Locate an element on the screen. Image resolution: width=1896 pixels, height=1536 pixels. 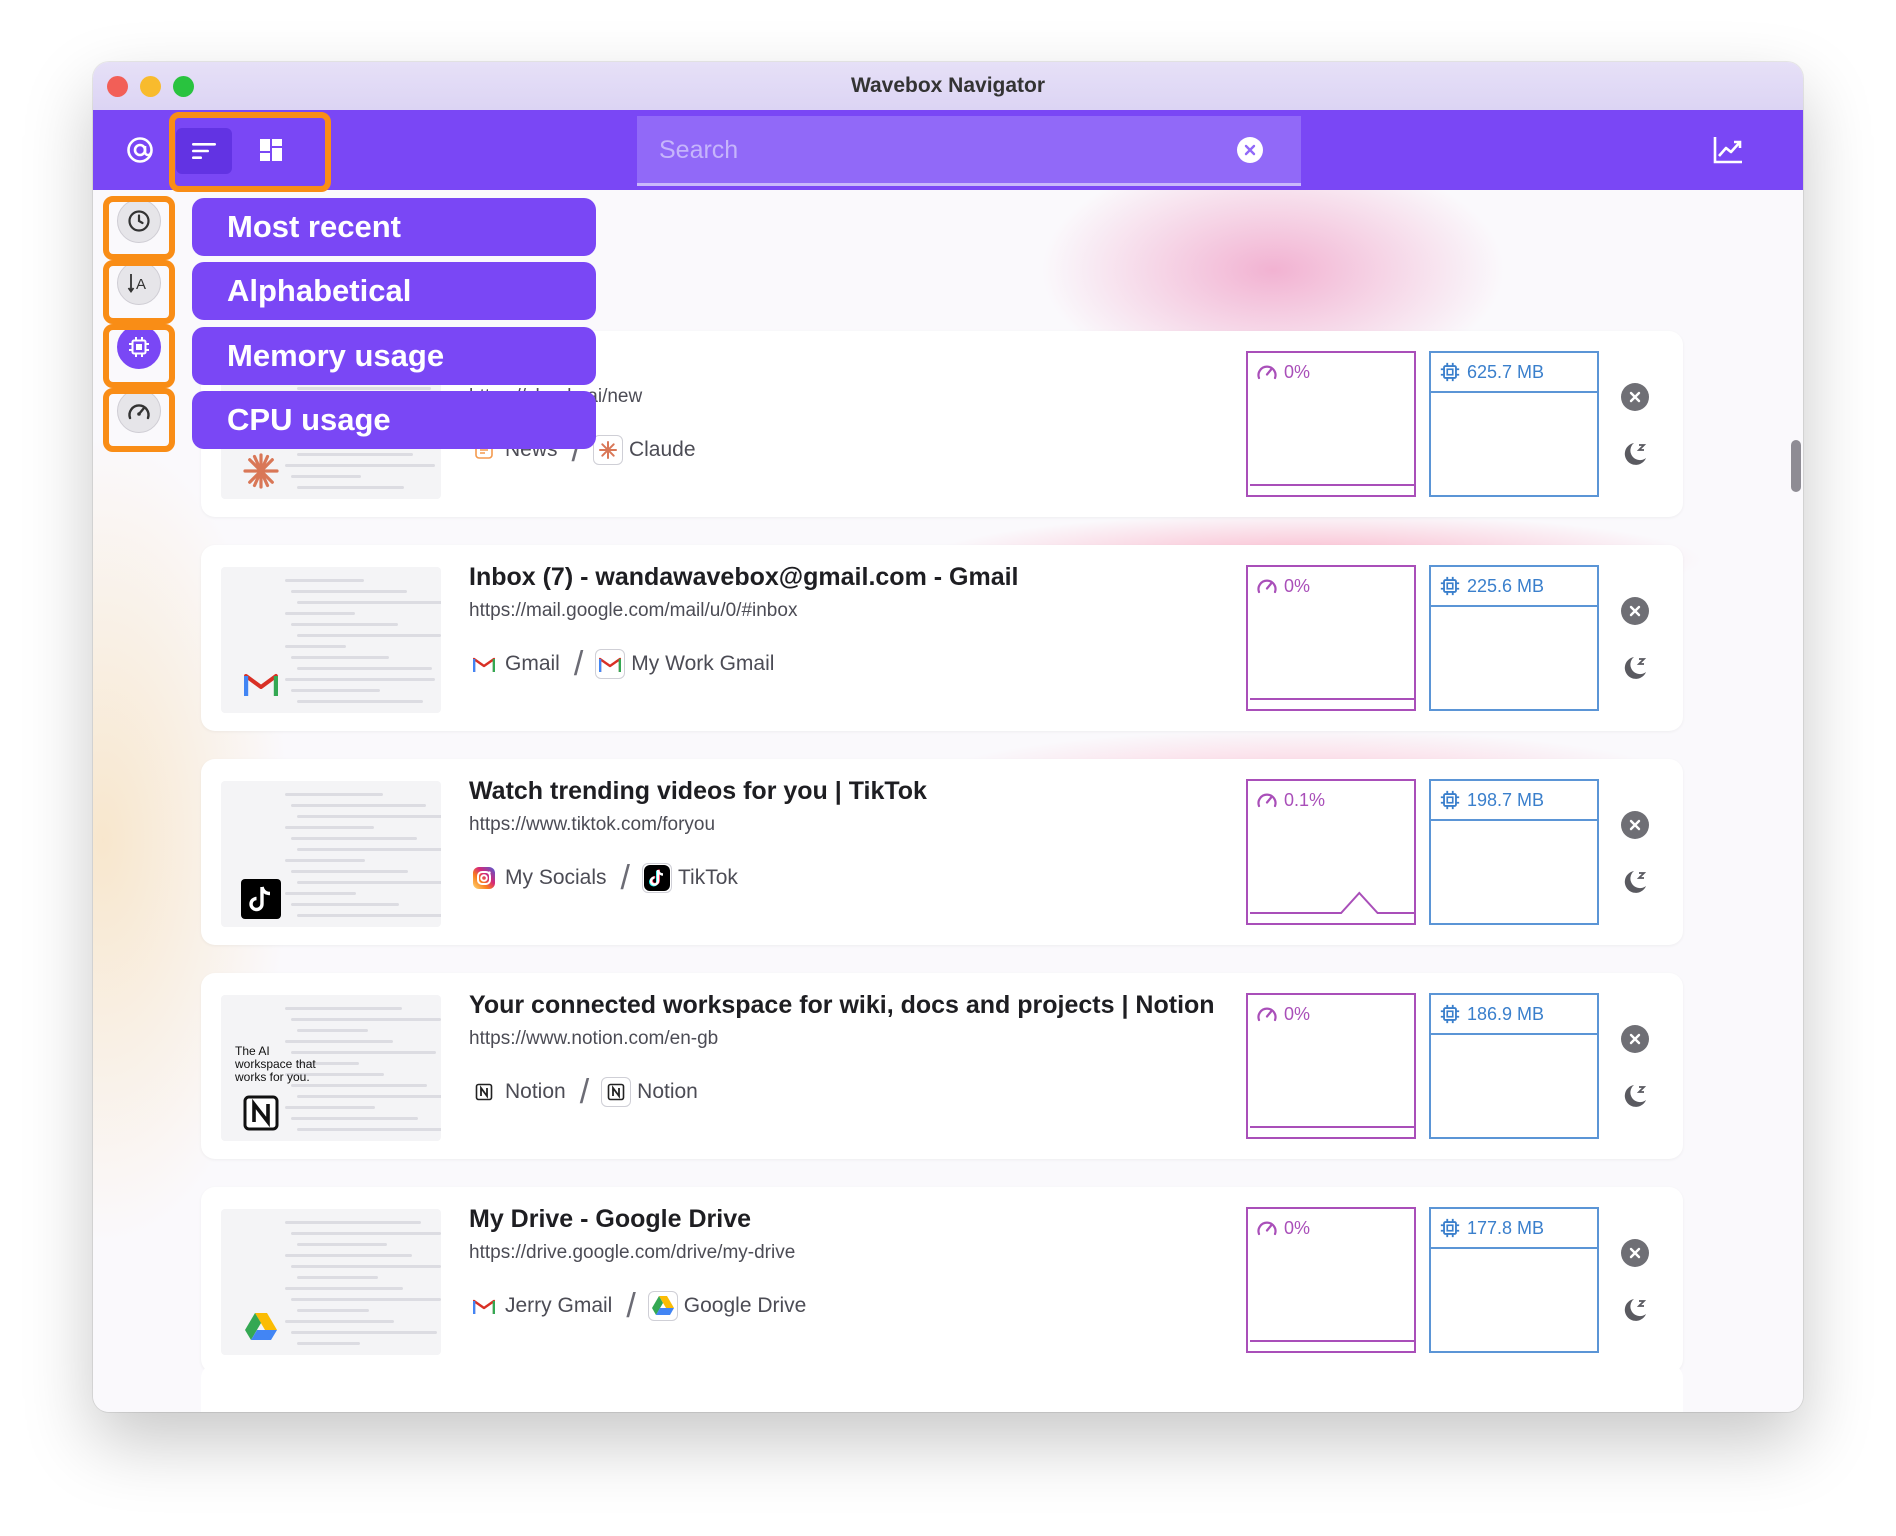
breadcrumb-label: Google Drive is located at coordinates (745, 1306).